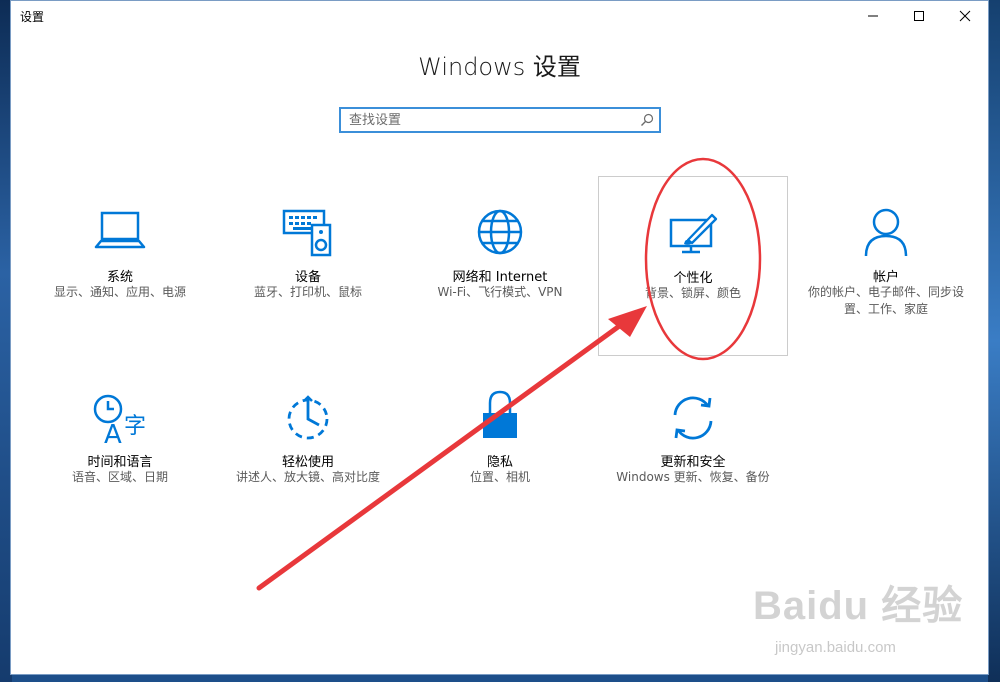 The height and width of the screenshot is (682, 1000). I want to click on keyboard-speaker-icon, so click(307, 233).